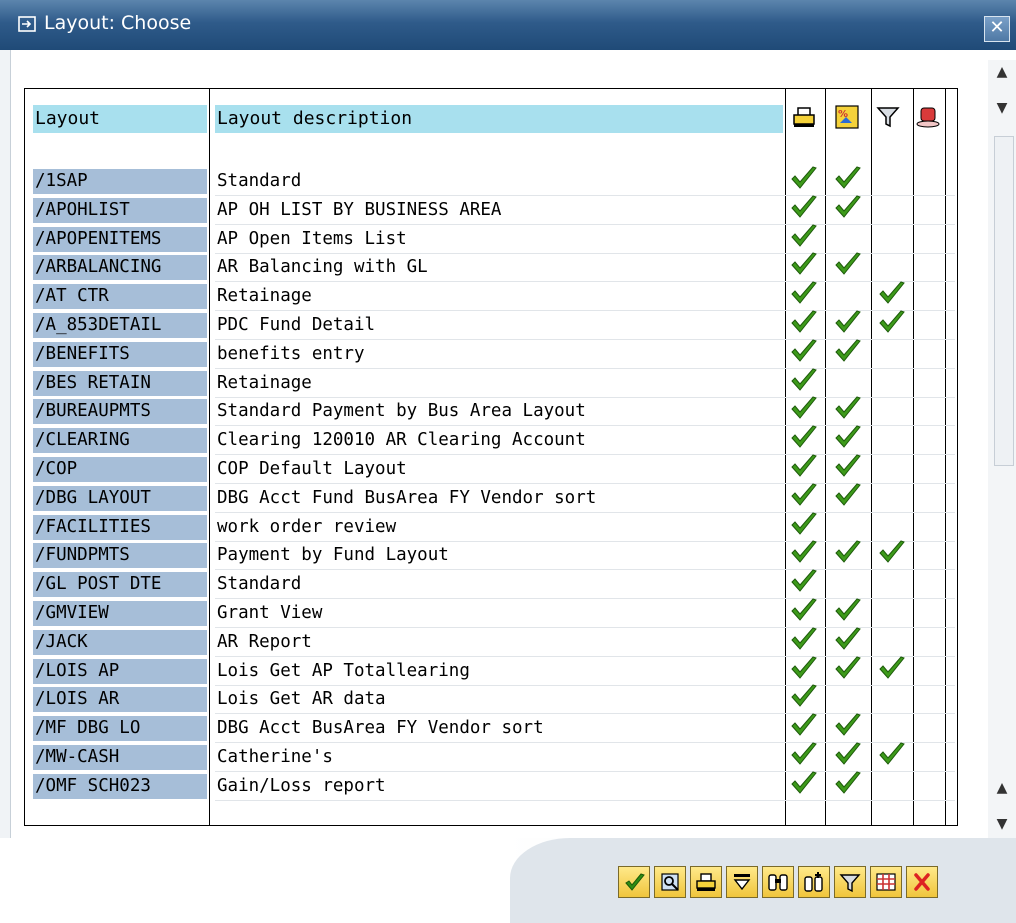 This screenshot has height=923, width=1016. What do you see at coordinates (5, 486) in the screenshot?
I see `left-frame` at bounding box center [5, 486].